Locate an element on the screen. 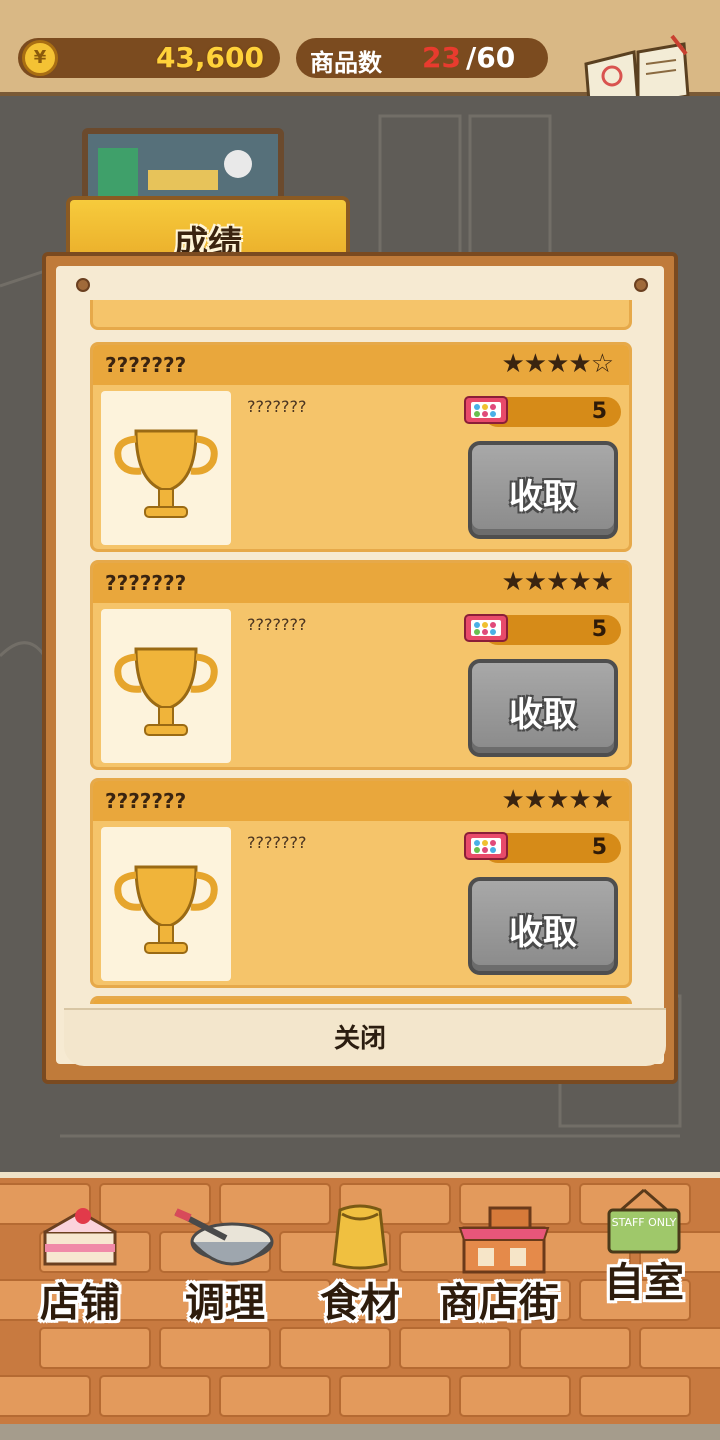 The image size is (720, 1440). svg-text: STAFF ONLY is located at coordinates (644, 1222).